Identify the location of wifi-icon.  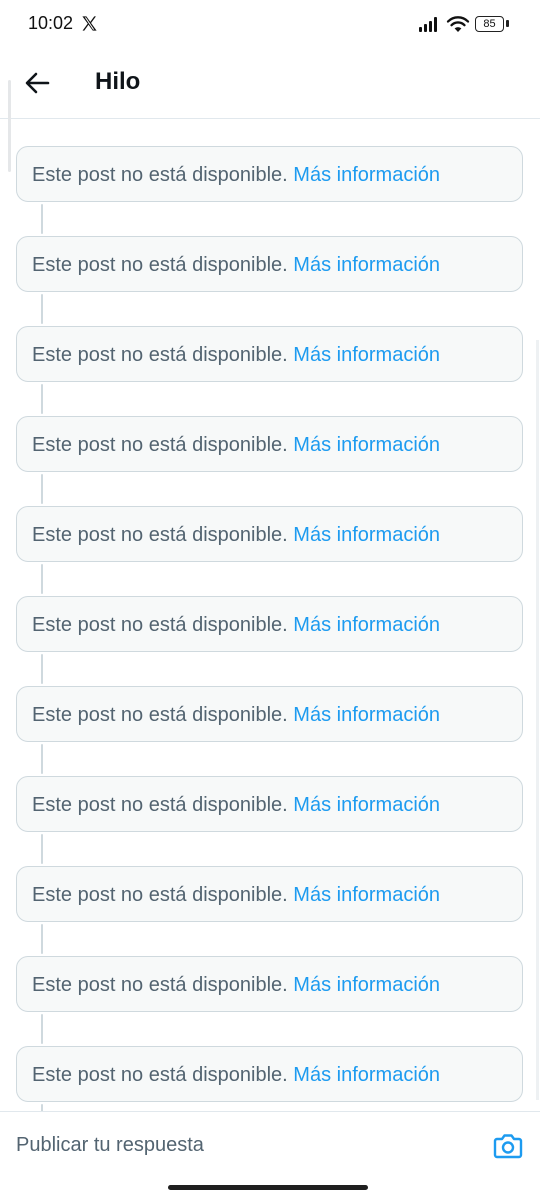
(458, 24).